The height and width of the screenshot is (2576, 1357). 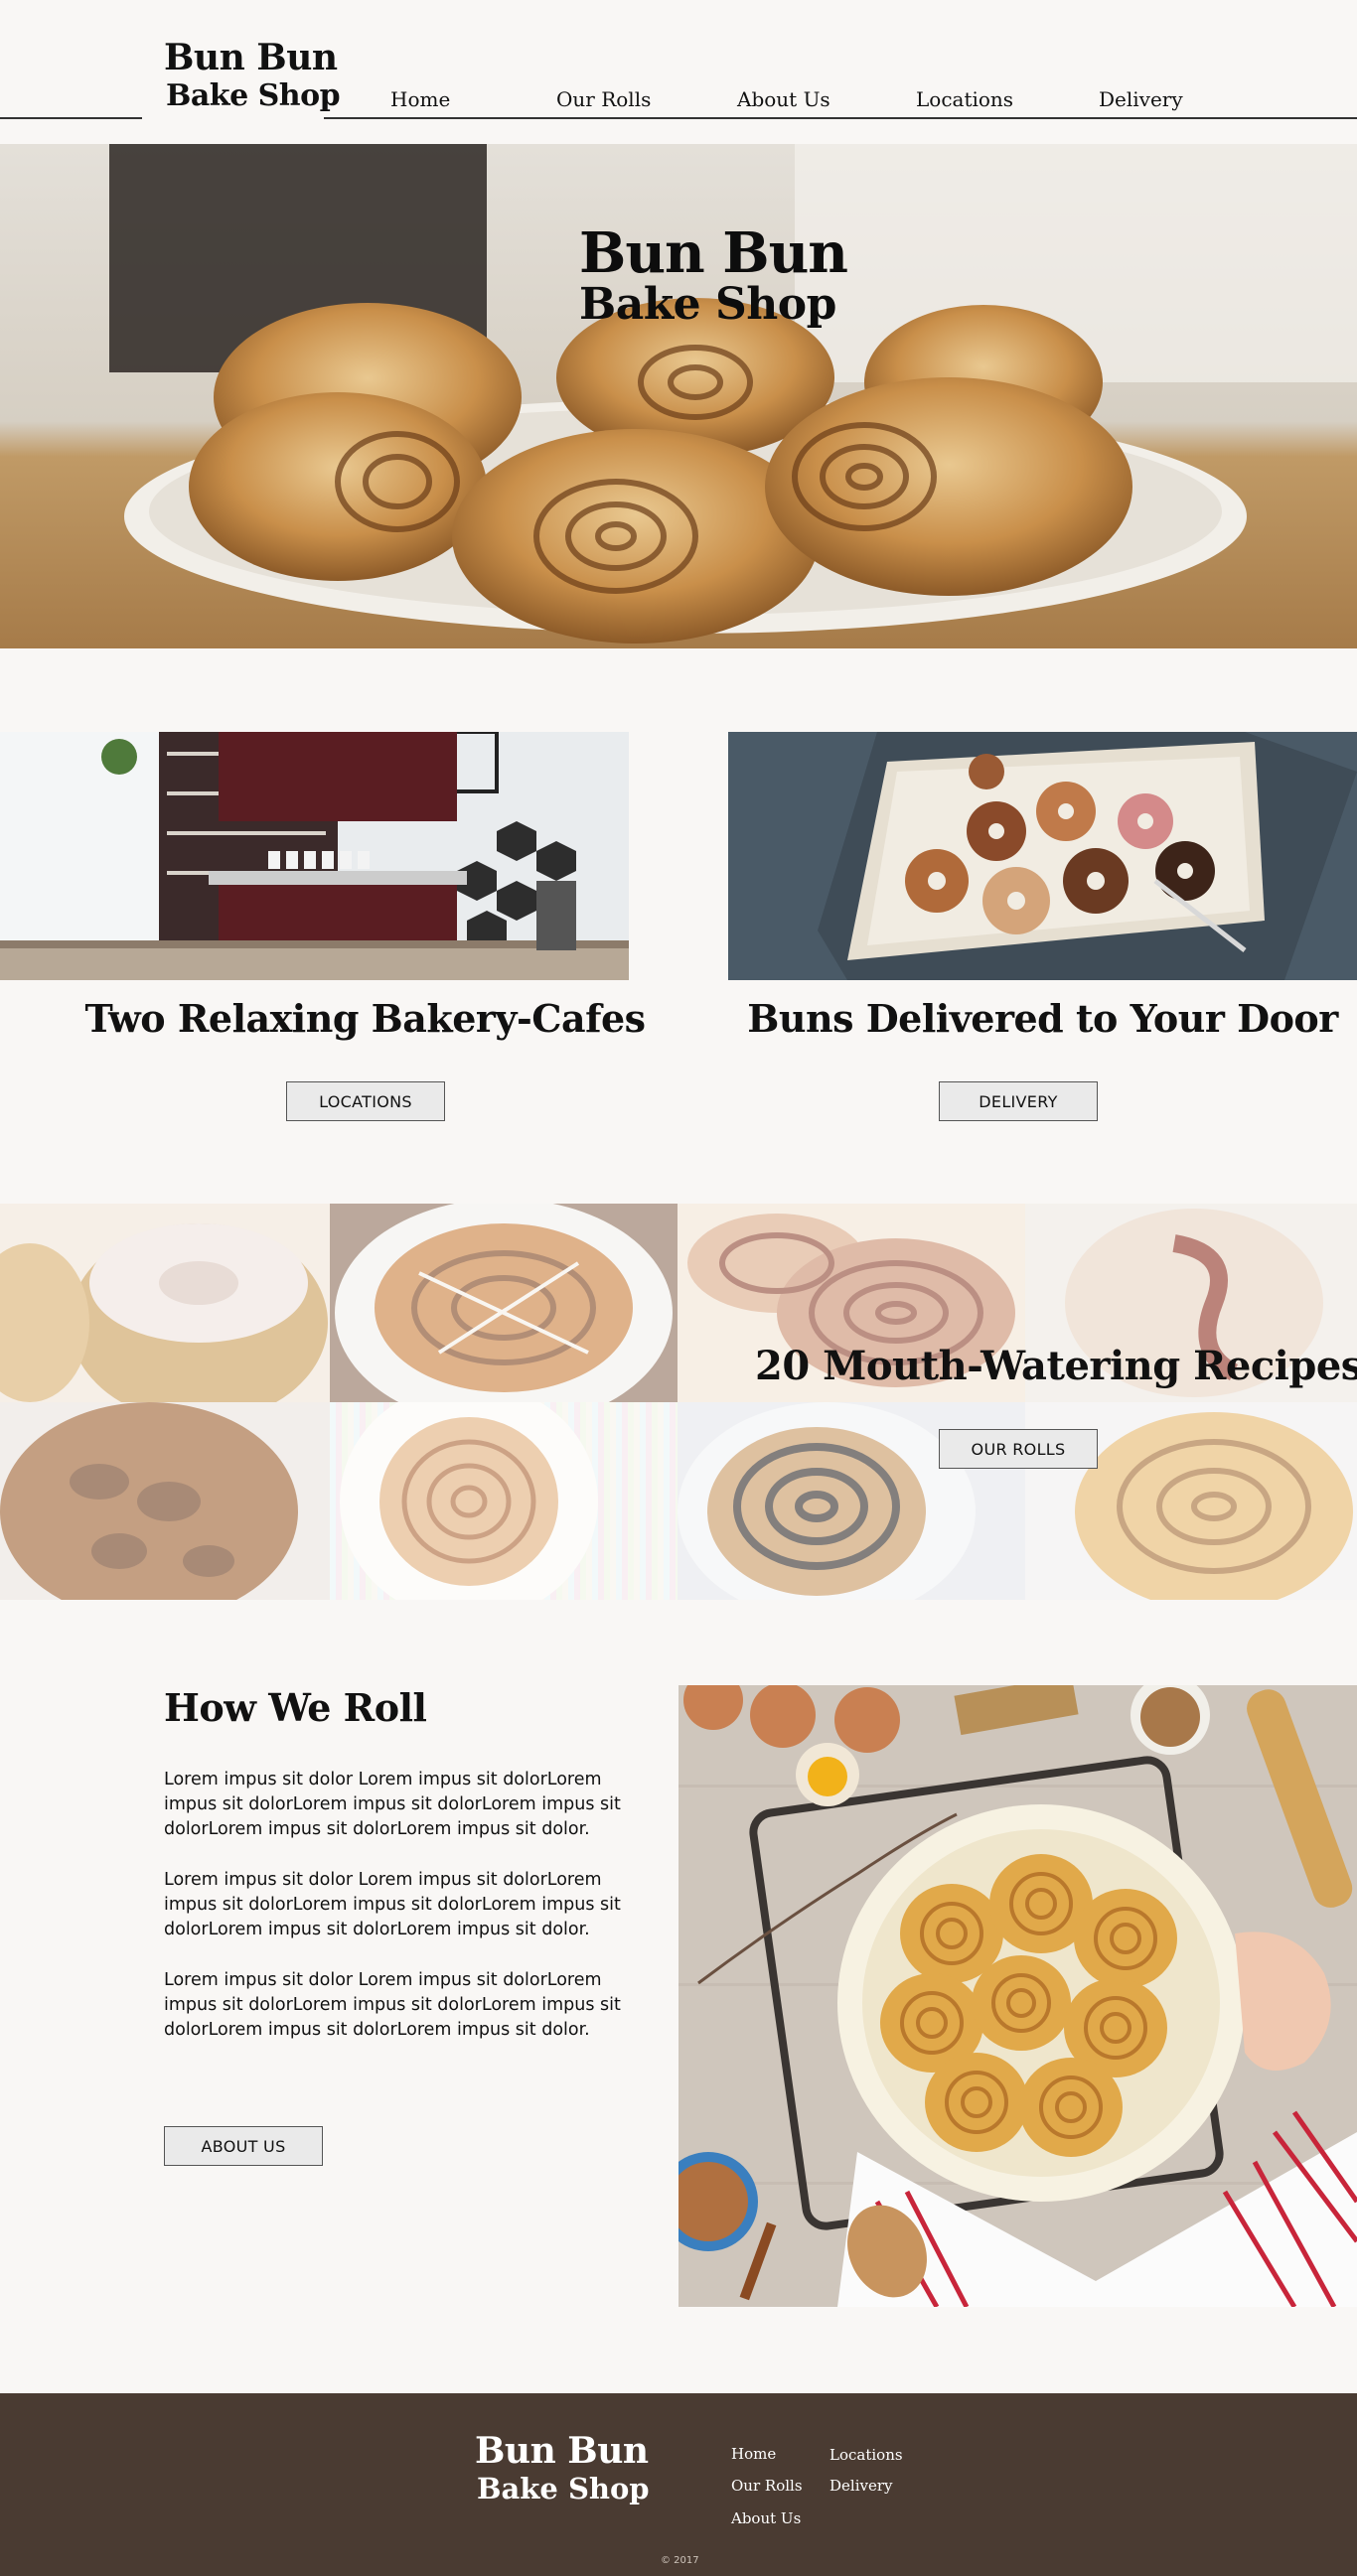 I want to click on about-heading: How We Roll, so click(x=296, y=1708).